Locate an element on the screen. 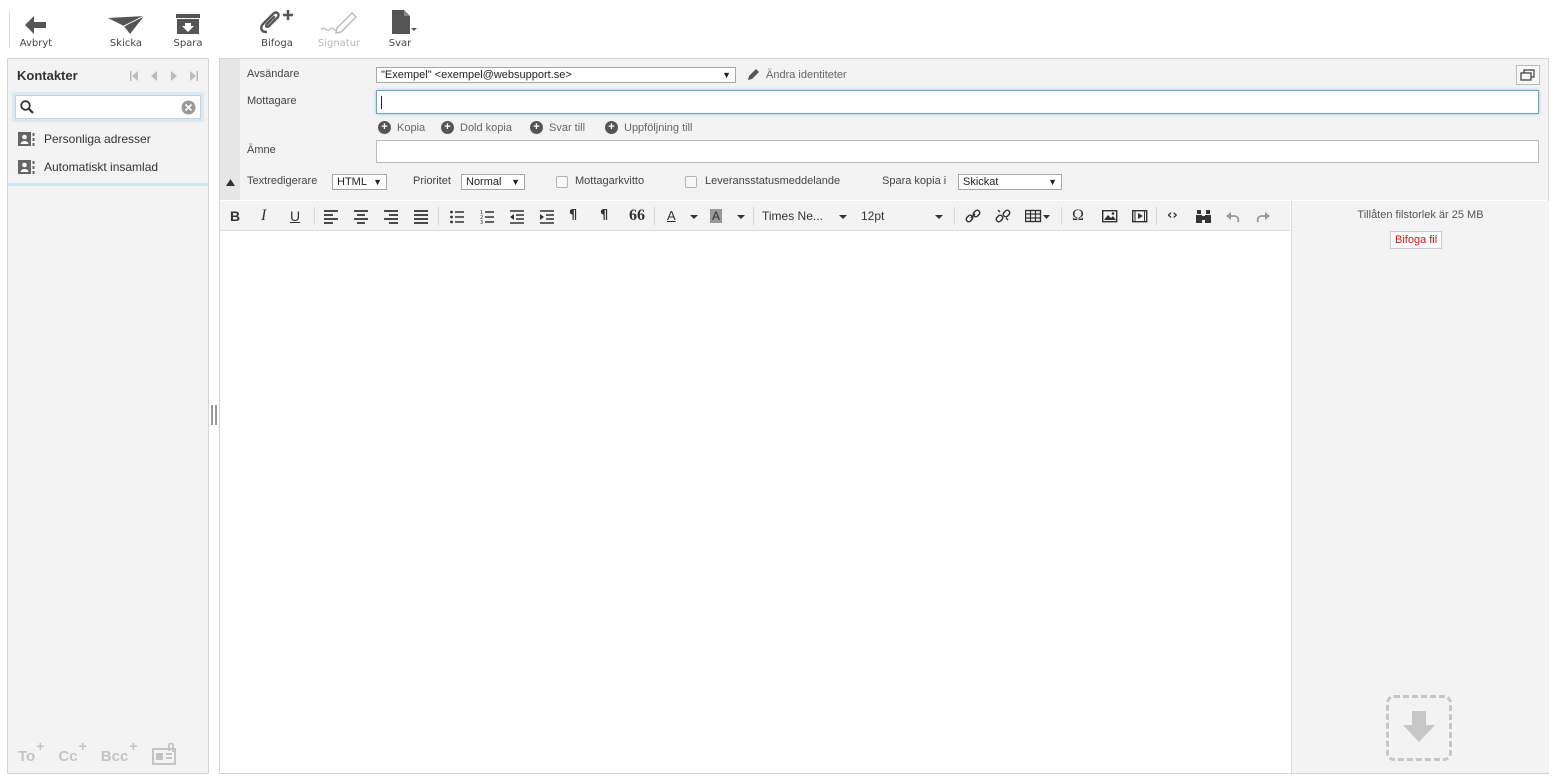  editor-type-label: Textredigerare is located at coordinates (282, 181).